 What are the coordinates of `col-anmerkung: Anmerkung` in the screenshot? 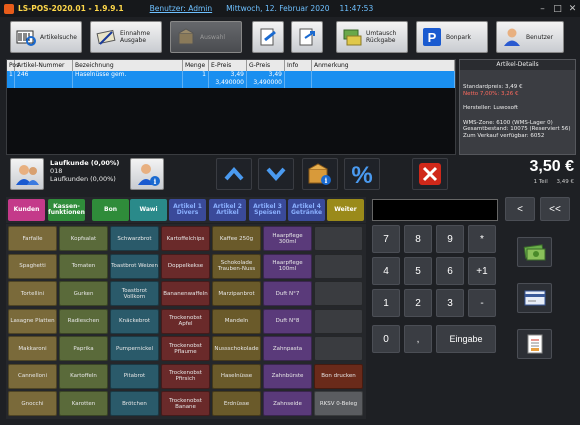 It's located at (383, 65).